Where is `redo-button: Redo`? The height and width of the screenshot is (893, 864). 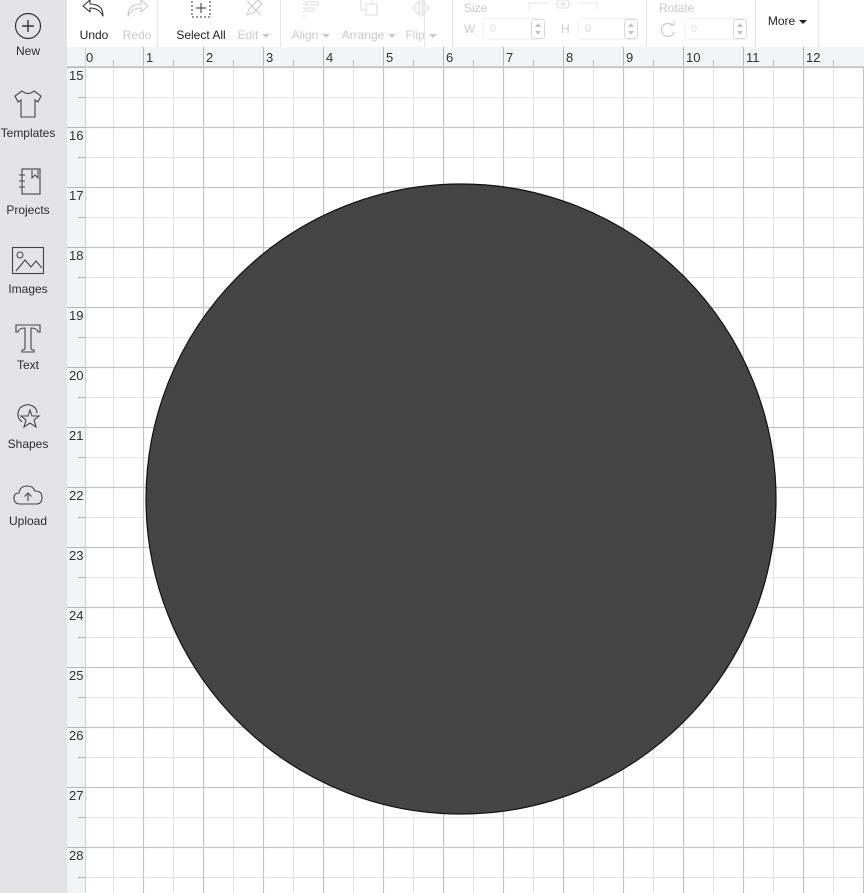
redo-button: Redo is located at coordinates (137, 23).